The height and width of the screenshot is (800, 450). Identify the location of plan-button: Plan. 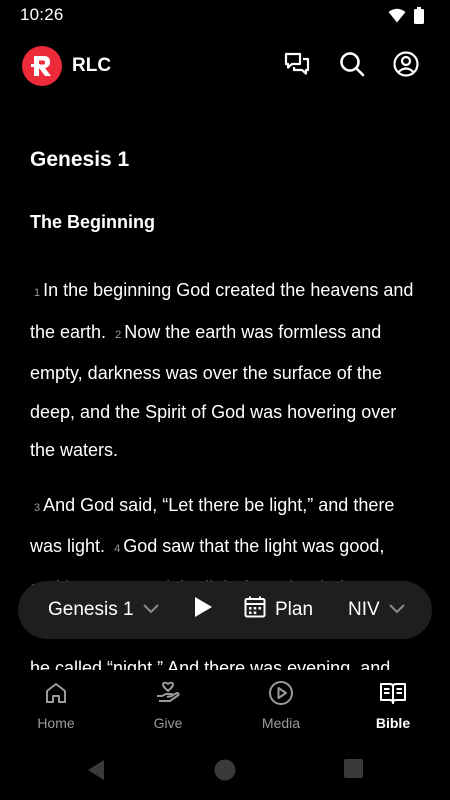
(278, 610).